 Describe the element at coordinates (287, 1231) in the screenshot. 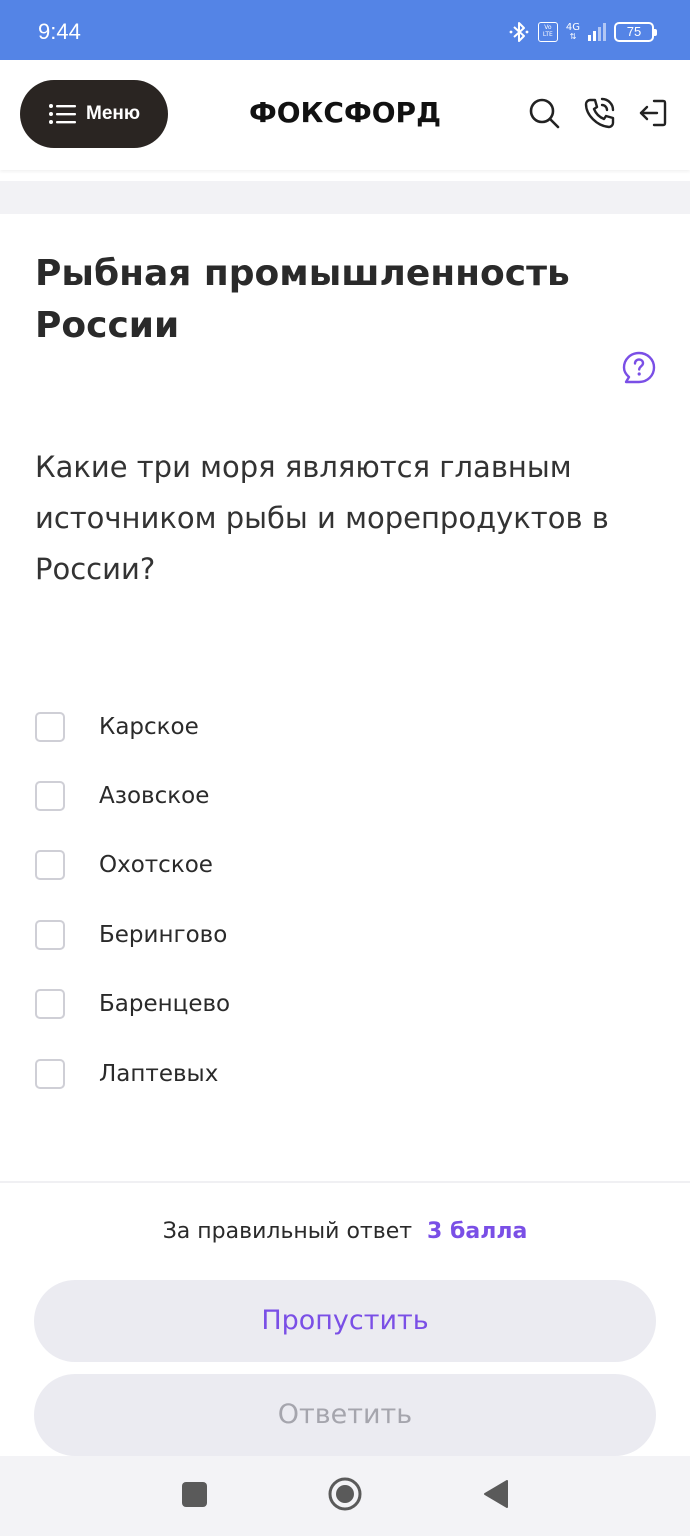

I see `points-text: За правильный ответ` at that location.